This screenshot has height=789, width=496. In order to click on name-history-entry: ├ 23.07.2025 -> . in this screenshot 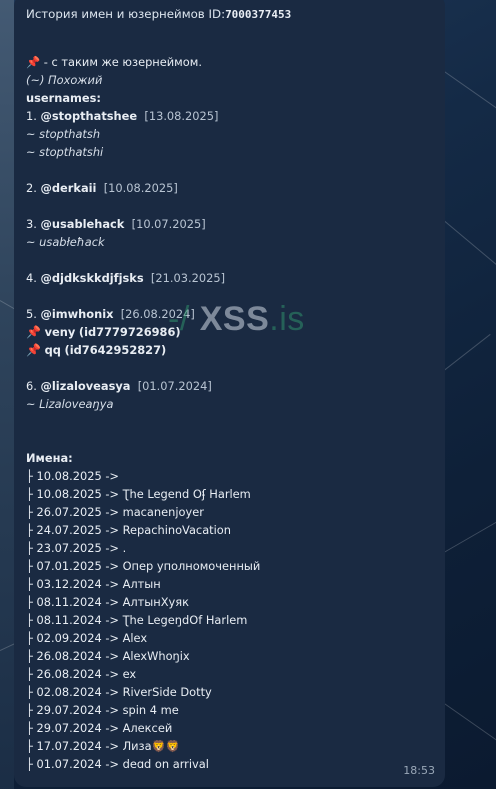, I will do `click(76, 548)`.